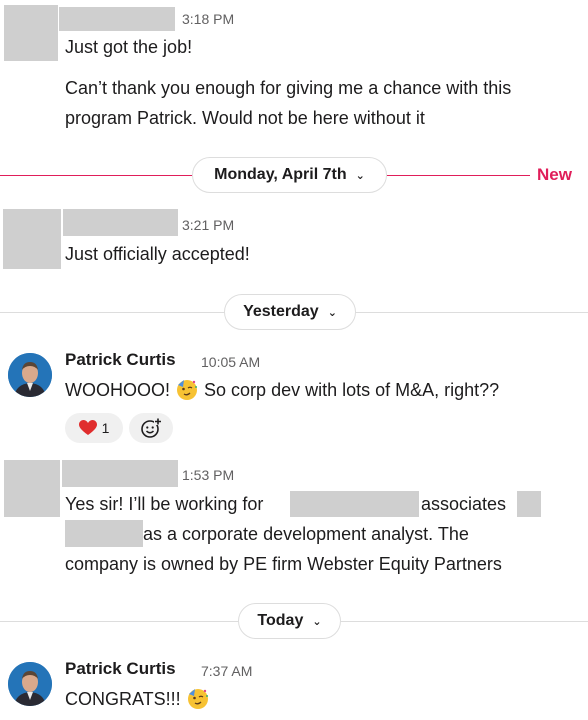 This screenshot has width=588, height=720. What do you see at coordinates (281, 311) in the screenshot?
I see `date-label: Yesterday` at bounding box center [281, 311].